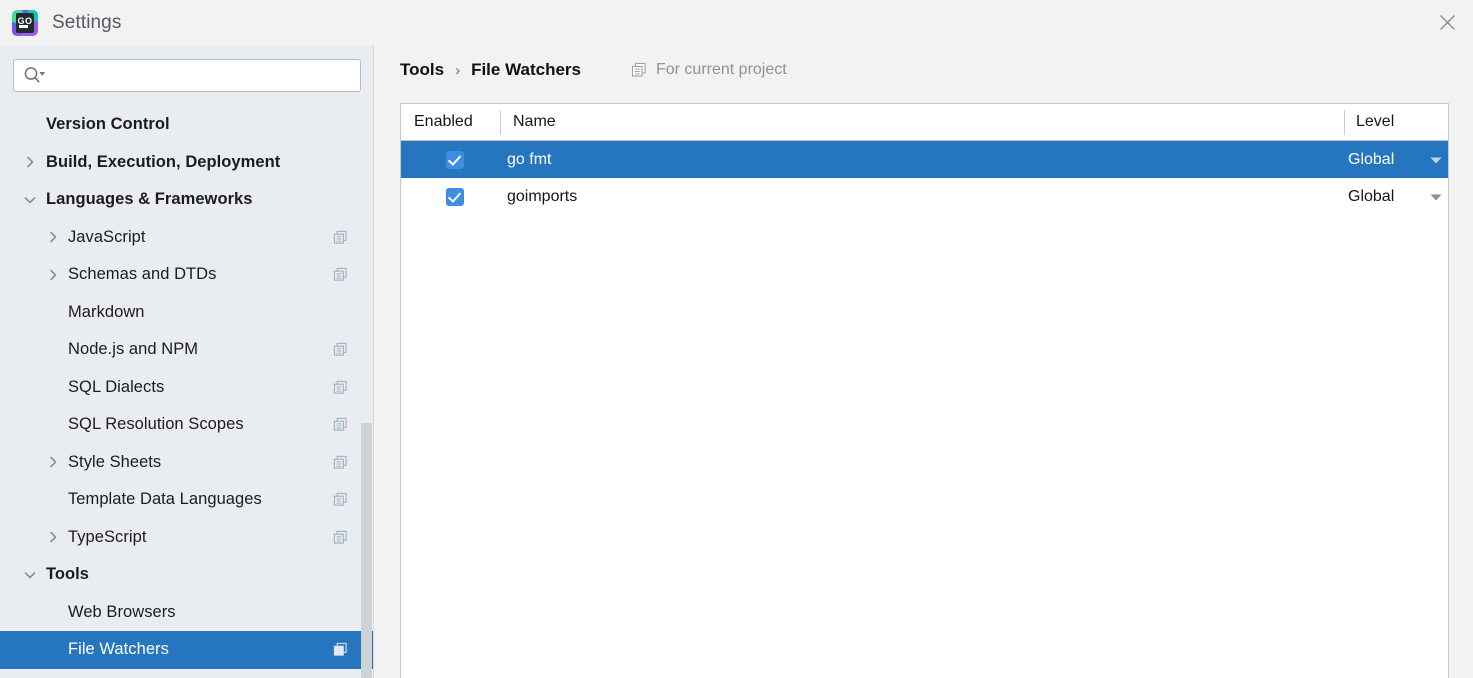  I want to click on project-scope-label: For current project, so click(721, 69).